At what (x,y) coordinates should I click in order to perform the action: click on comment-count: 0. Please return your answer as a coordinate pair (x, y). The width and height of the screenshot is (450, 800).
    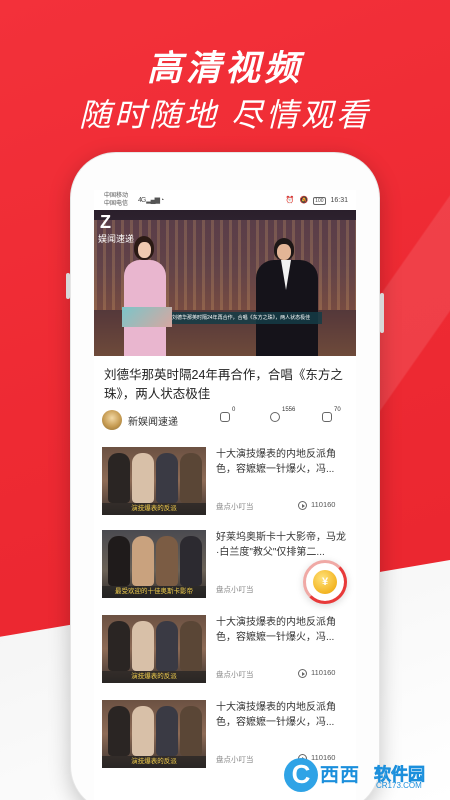
    Looking at the image, I should click on (234, 410).